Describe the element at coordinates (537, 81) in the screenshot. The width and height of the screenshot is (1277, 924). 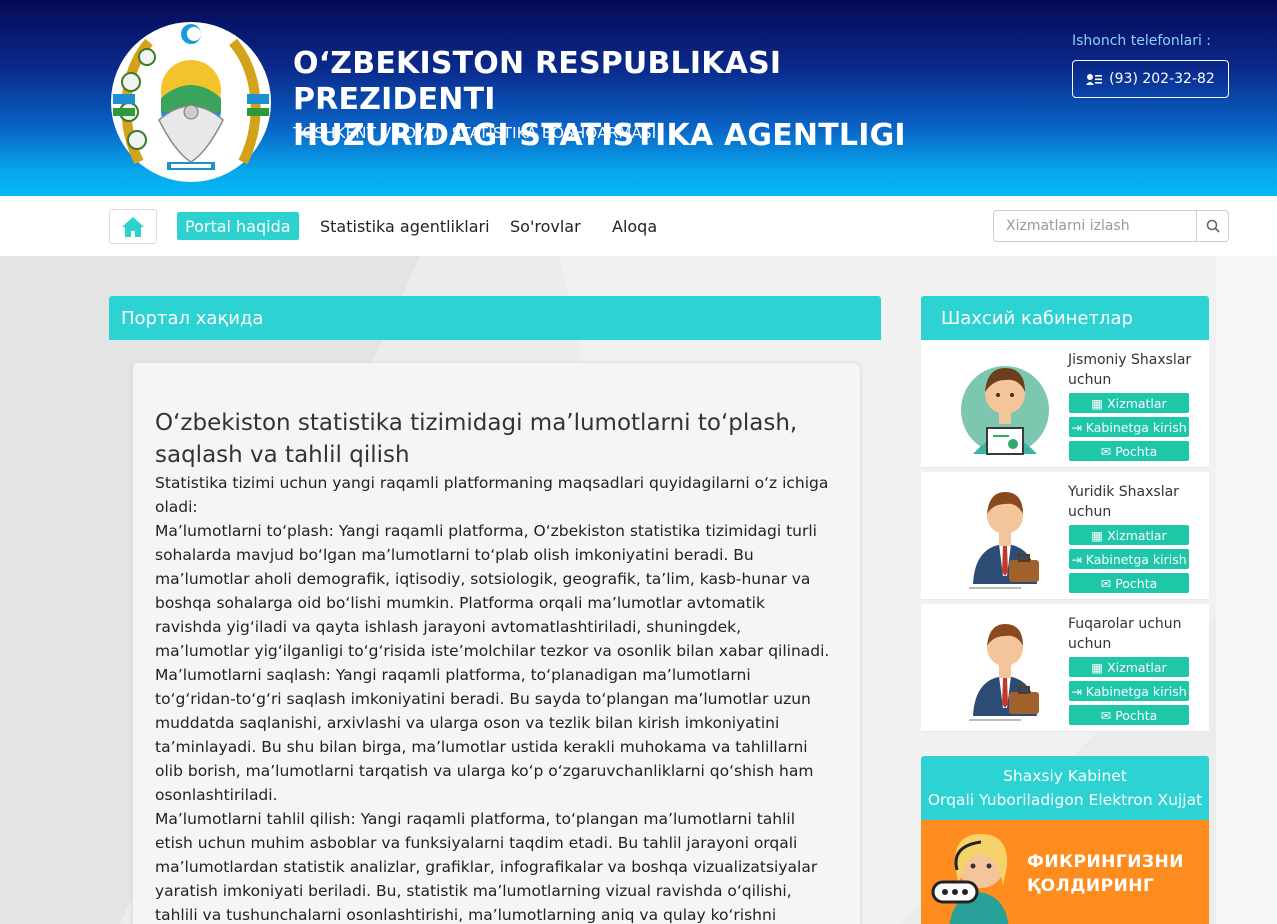
I see `organization-title-line1: O‘ZBEKISTON RESPUBLIKASI PREZIDENTI` at that location.